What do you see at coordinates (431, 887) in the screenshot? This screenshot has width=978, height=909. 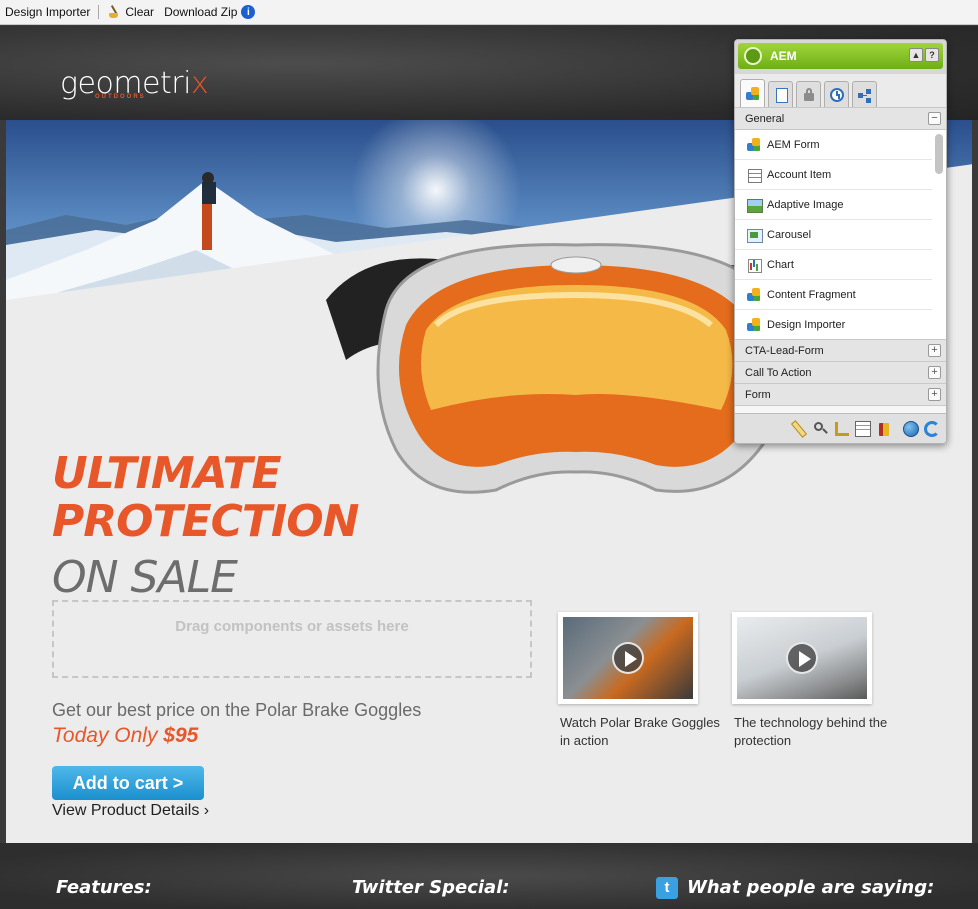 I see `twitter-special-heading: Twitter Special:` at bounding box center [431, 887].